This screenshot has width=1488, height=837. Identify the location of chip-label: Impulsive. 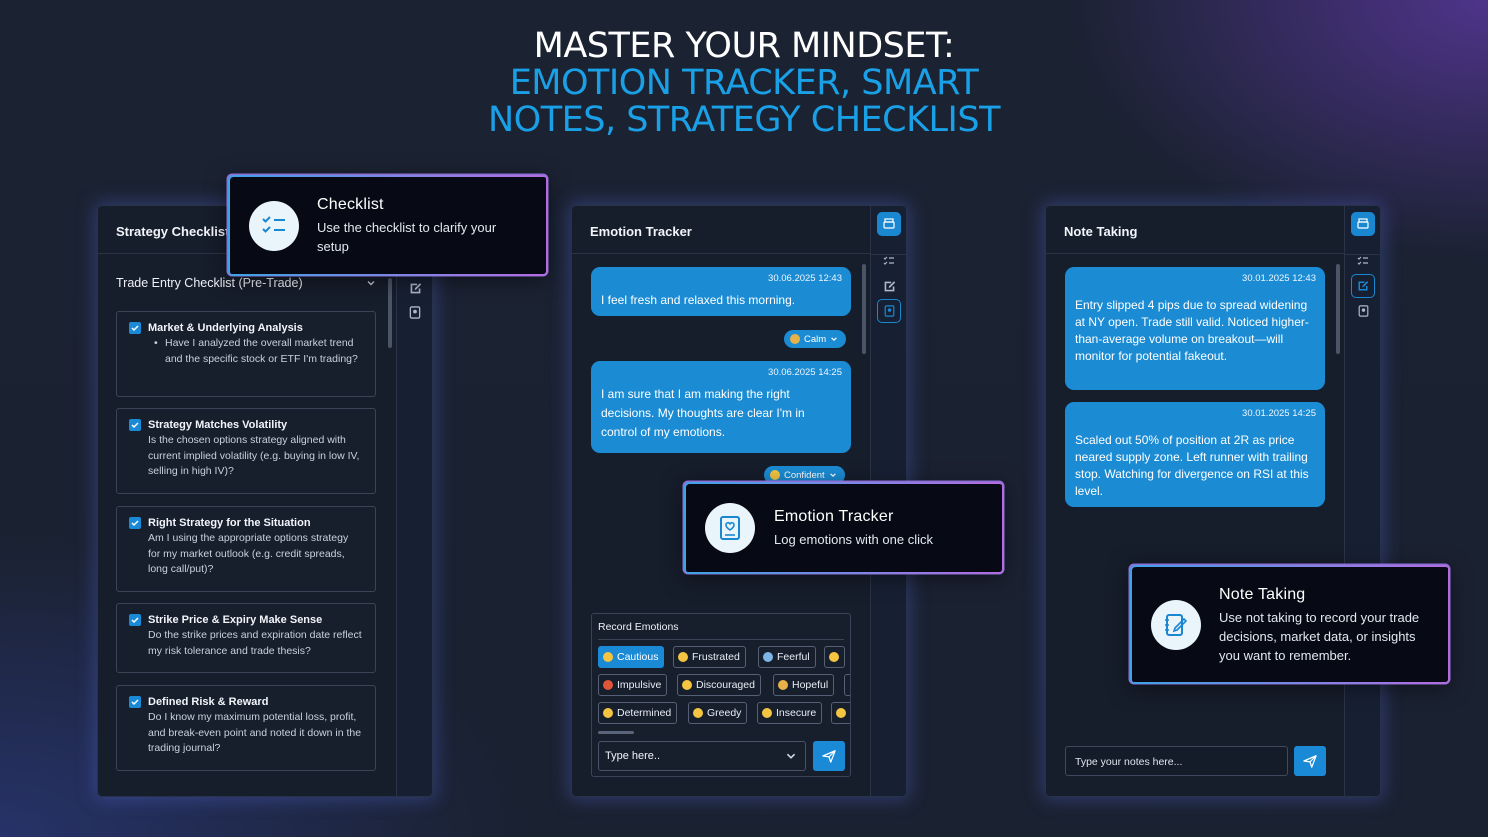
(639, 685).